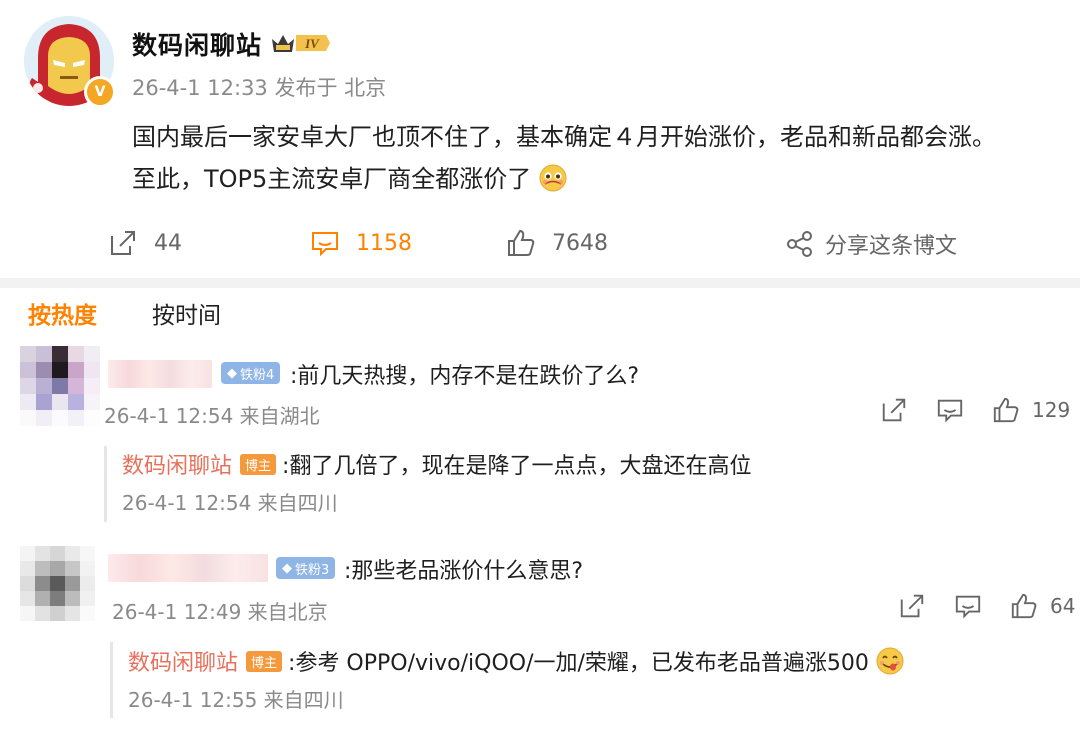  I want to click on comment-actions: 129, so click(975, 410).